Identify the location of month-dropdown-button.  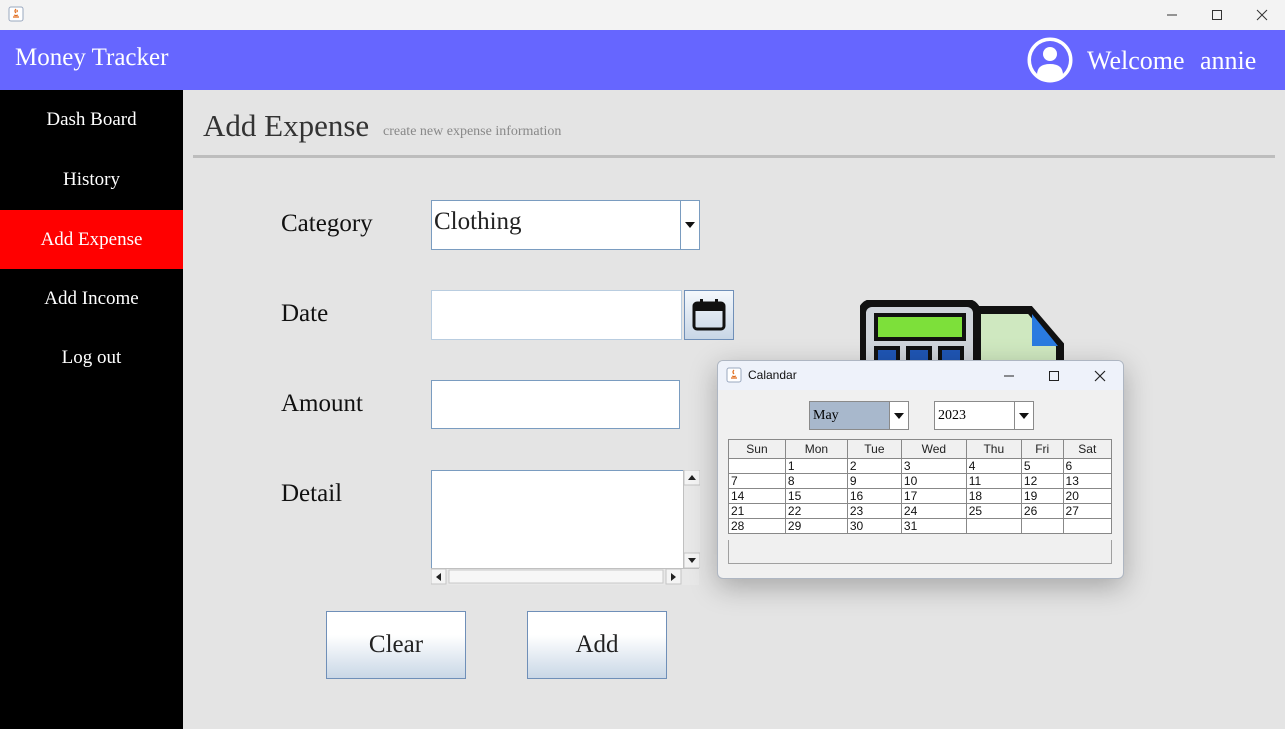
(898, 415).